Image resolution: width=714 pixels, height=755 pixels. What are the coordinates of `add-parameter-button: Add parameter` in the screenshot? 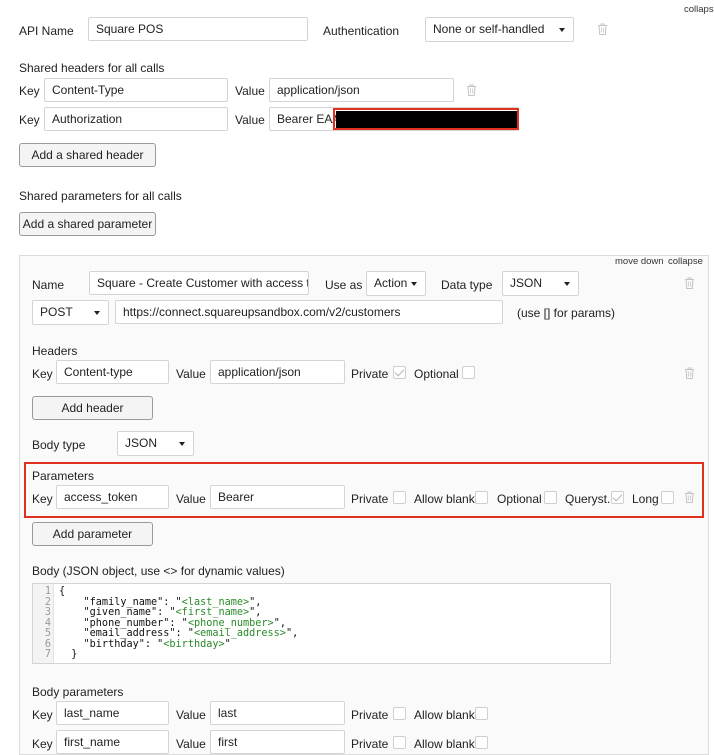 It's located at (92, 534).